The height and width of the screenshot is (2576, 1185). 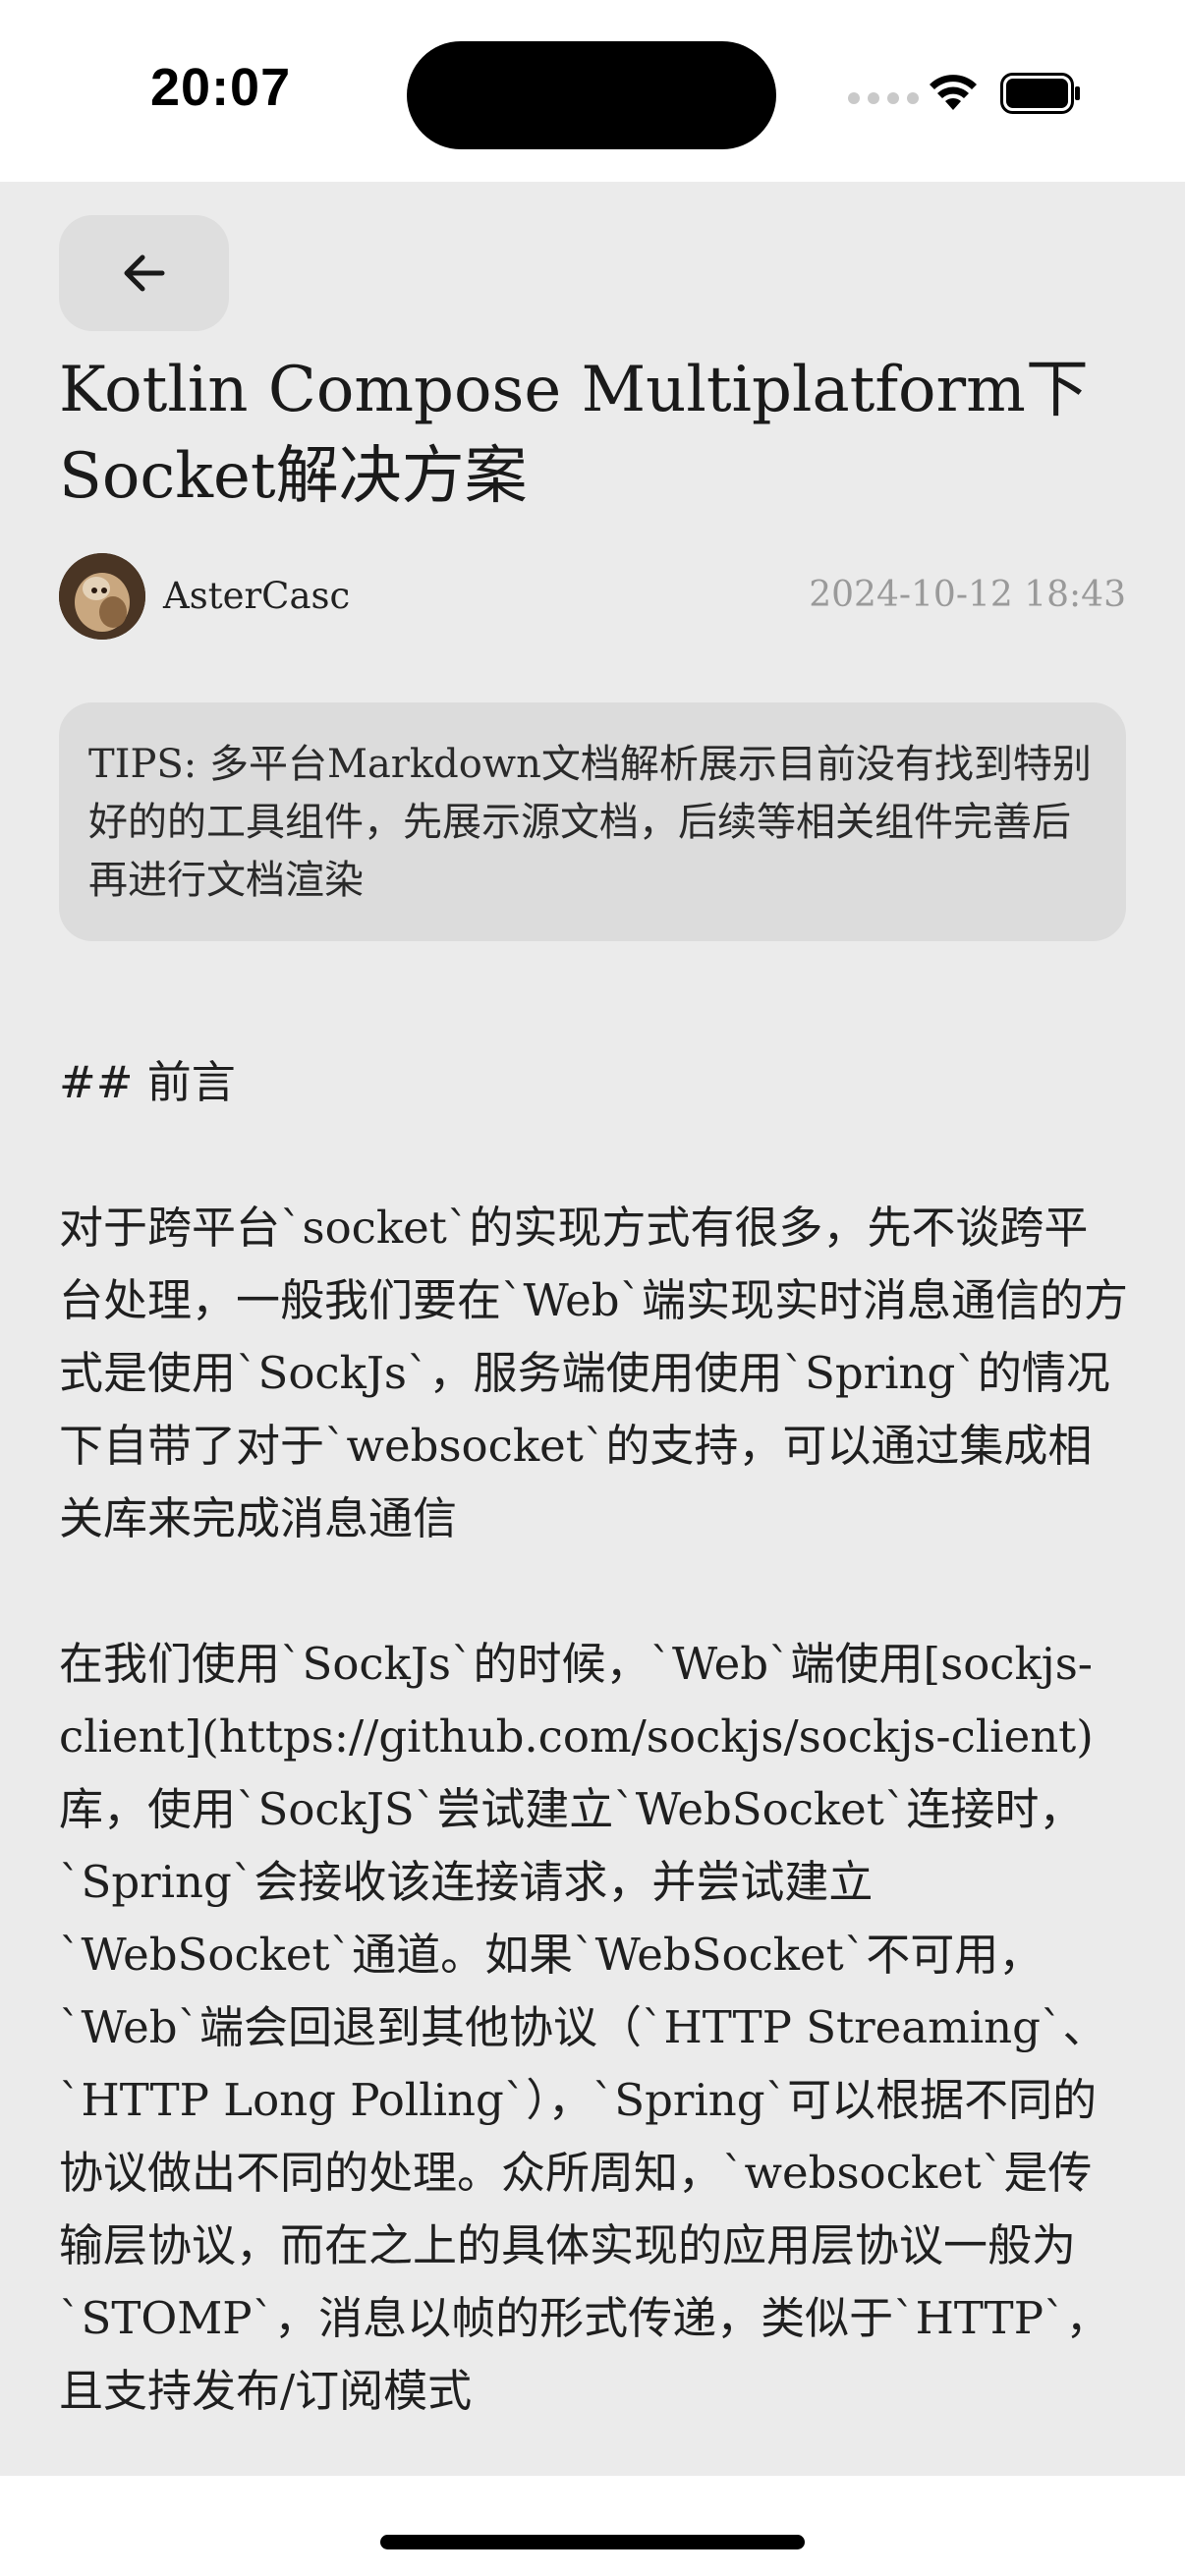 What do you see at coordinates (1040, 93) in the screenshot?
I see `battery-icon` at bounding box center [1040, 93].